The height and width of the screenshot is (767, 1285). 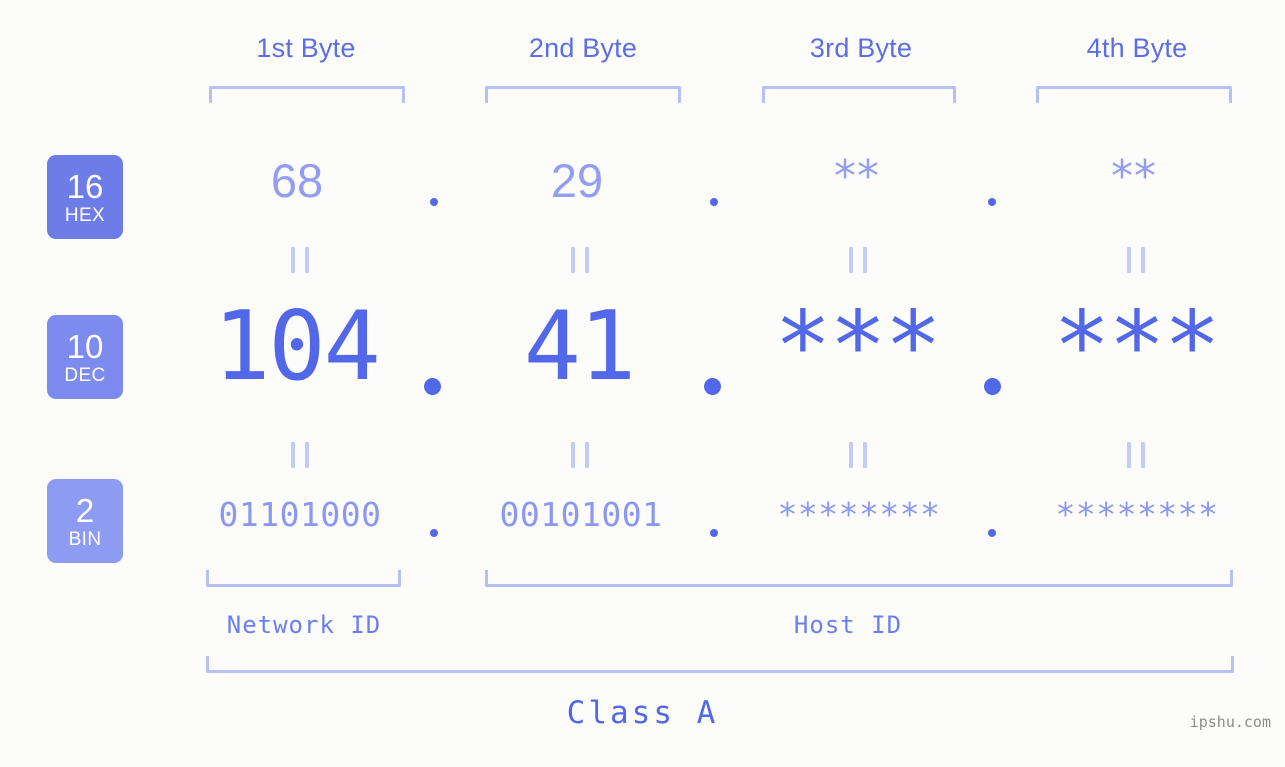 I want to click on radix-badge-bin: 2 BIN, so click(x=85, y=521).